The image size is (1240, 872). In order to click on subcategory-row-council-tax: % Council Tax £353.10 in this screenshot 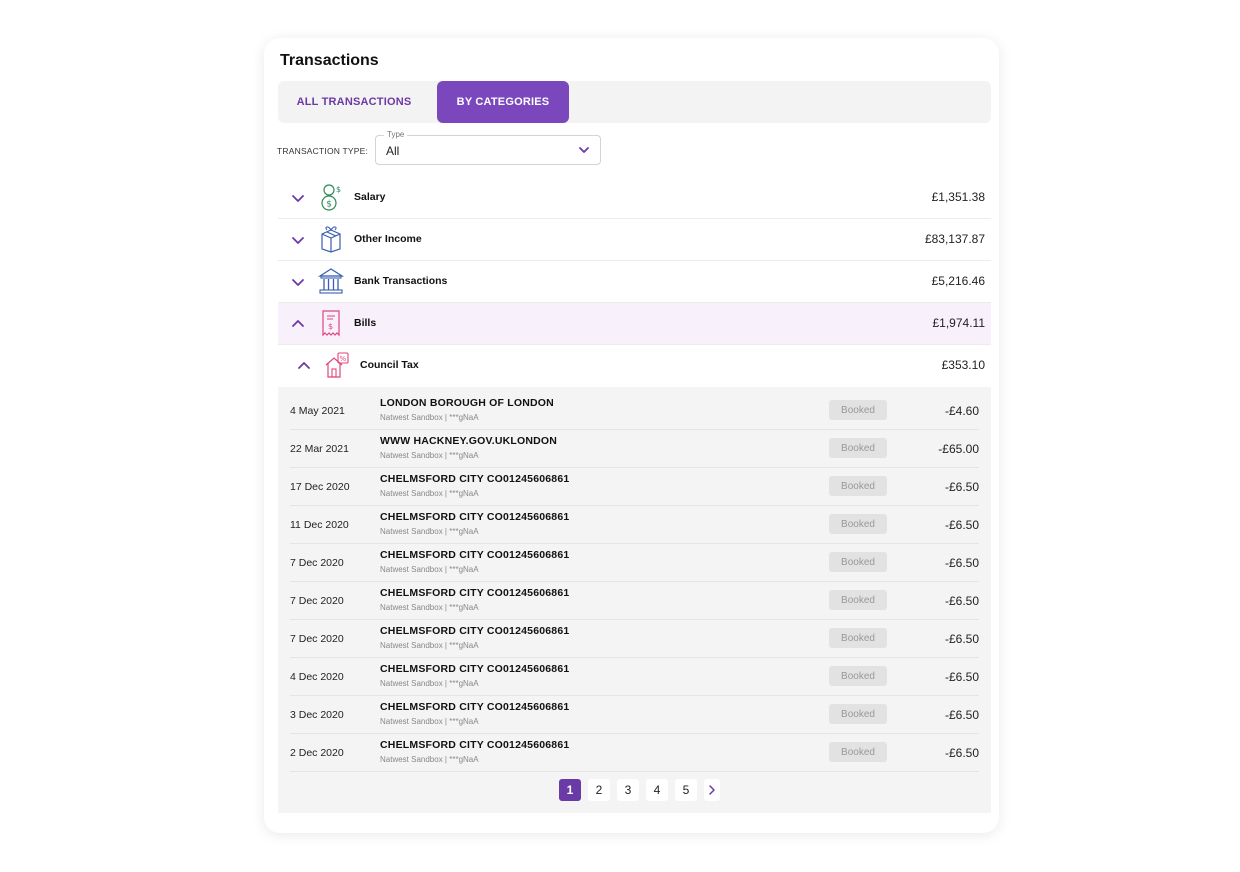, I will do `click(634, 366)`.